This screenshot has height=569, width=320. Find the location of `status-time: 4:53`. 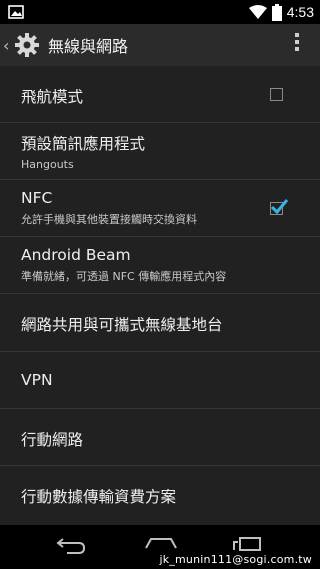

status-time: 4:53 is located at coordinates (300, 12).